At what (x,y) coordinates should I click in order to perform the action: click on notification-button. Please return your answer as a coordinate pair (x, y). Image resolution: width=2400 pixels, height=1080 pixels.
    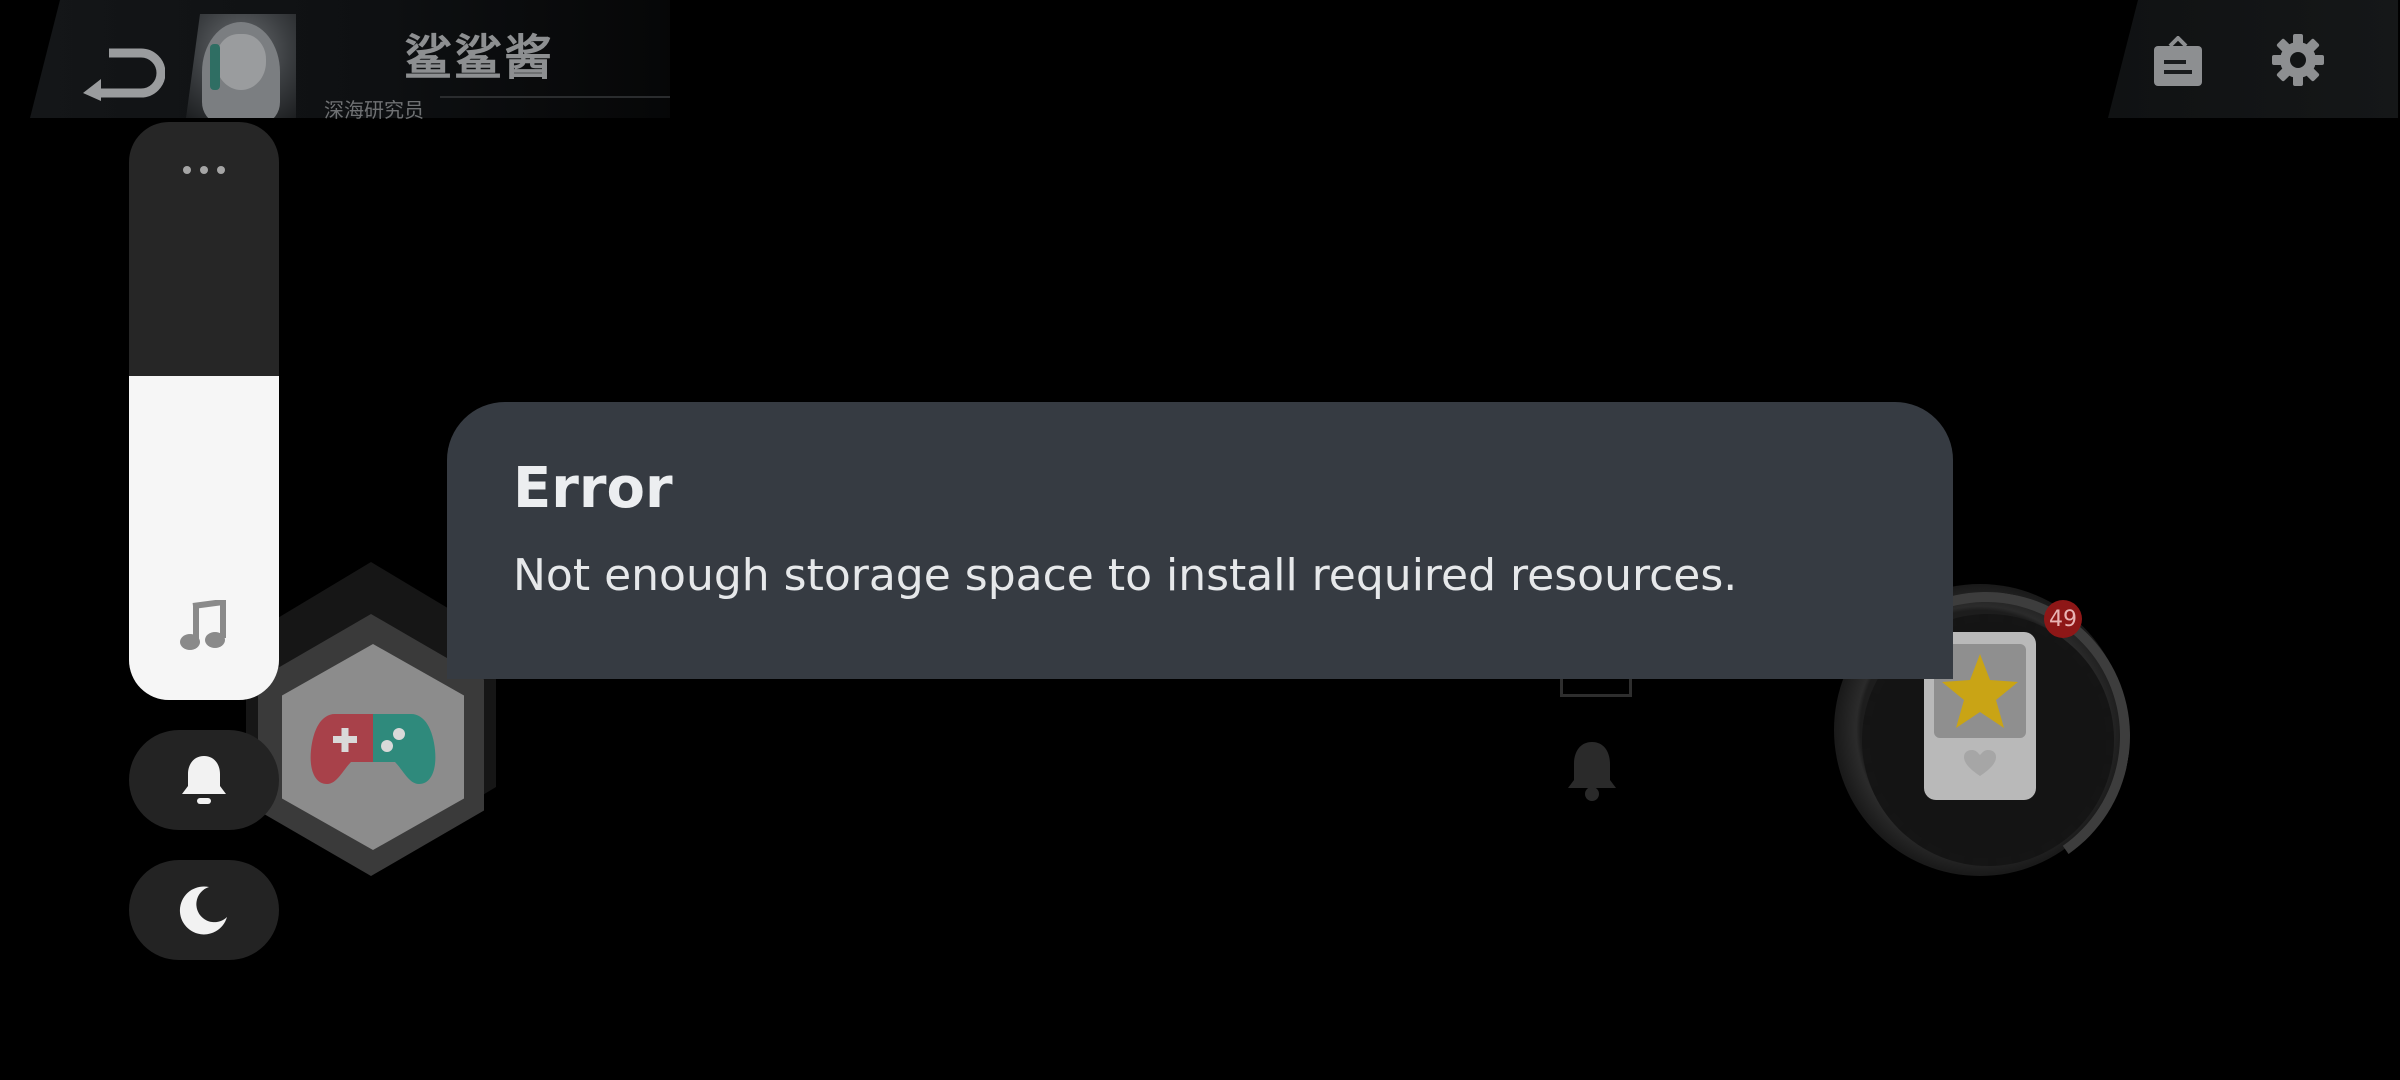
    Looking at the image, I should click on (204, 780).